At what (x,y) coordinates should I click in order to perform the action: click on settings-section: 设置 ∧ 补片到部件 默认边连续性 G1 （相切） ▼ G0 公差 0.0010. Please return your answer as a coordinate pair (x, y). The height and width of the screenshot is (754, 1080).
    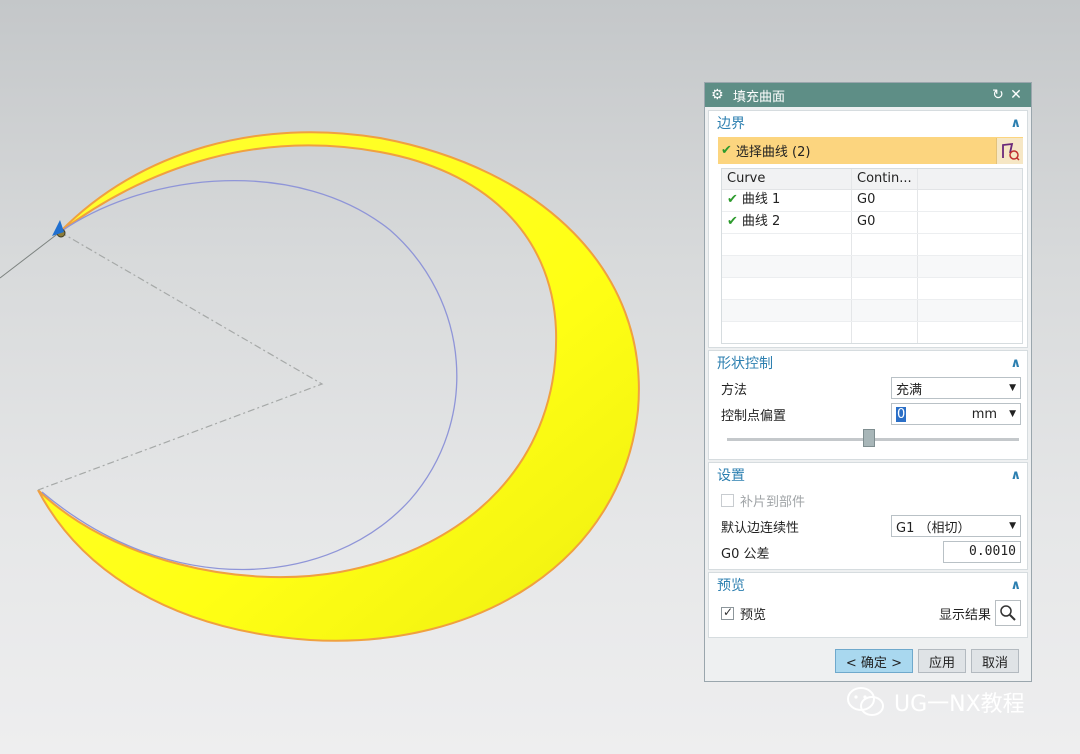
    Looking at the image, I should click on (868, 516).